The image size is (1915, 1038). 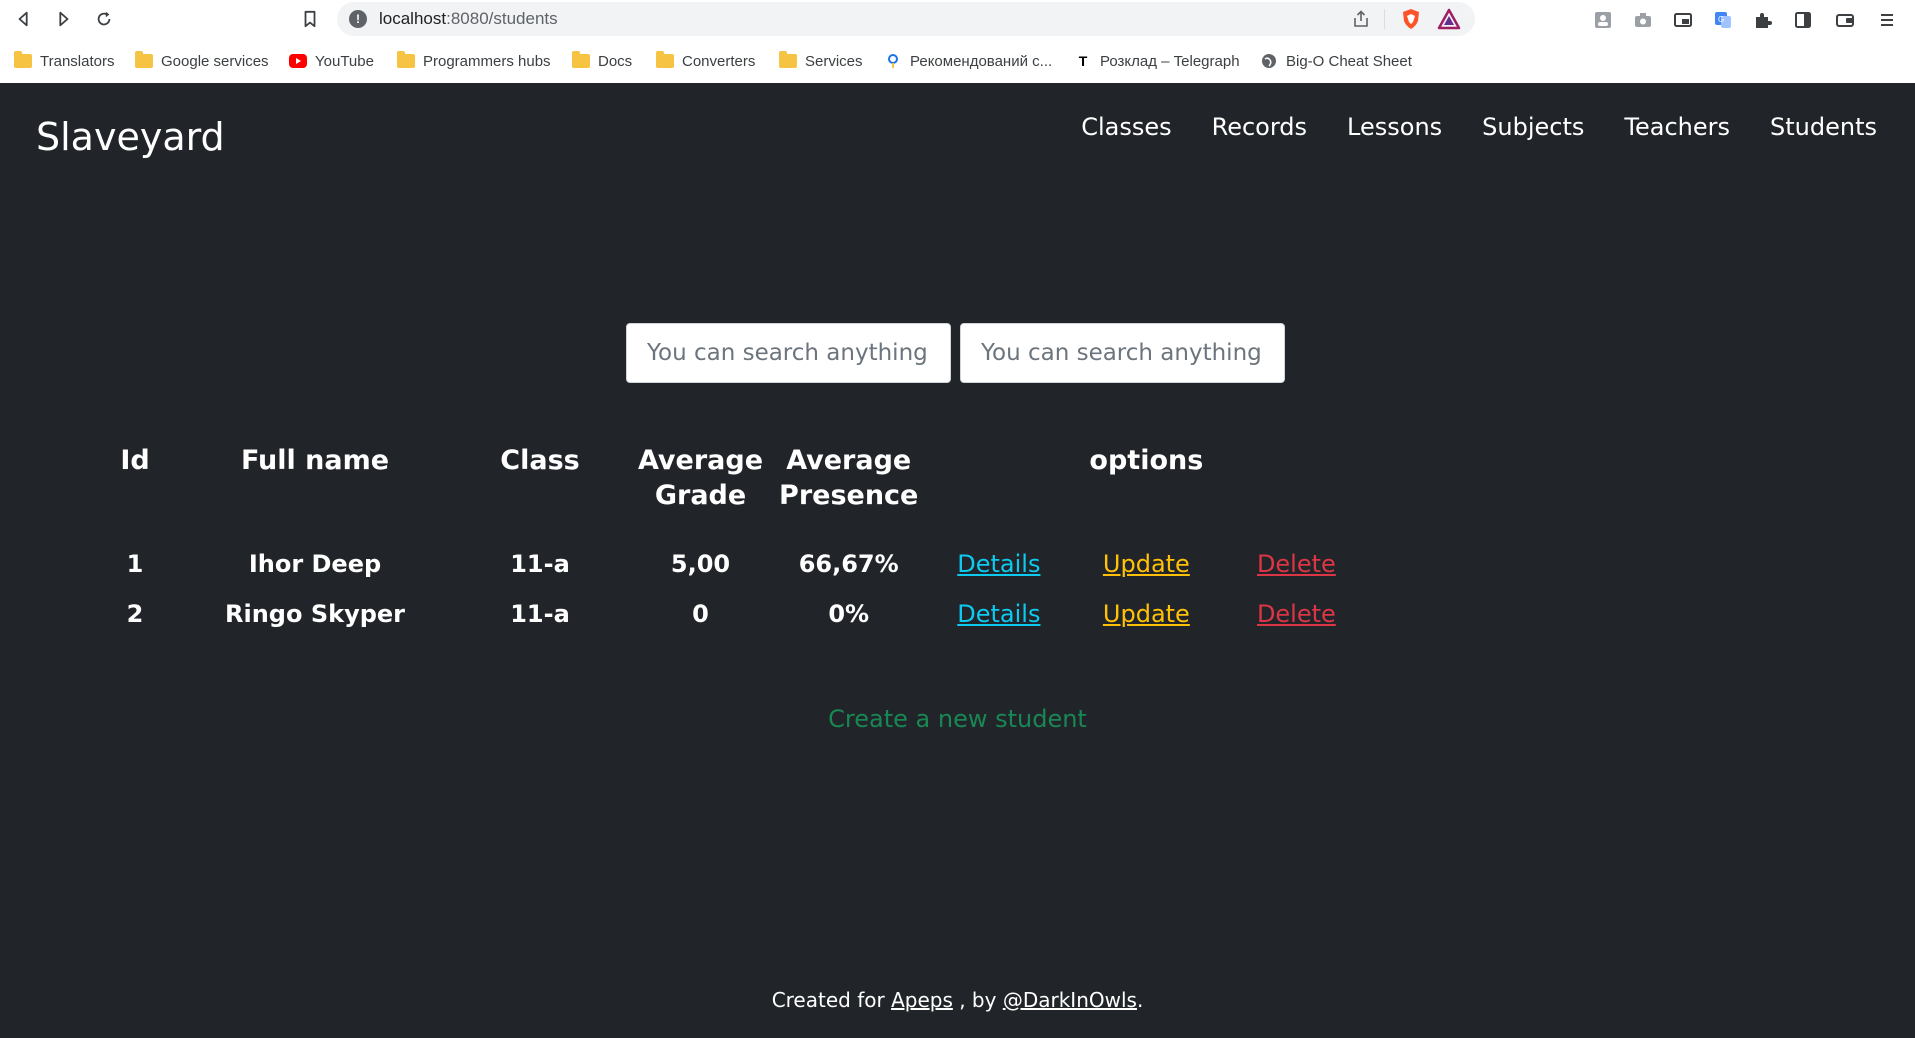 What do you see at coordinates (77, 61) in the screenshot?
I see `bookmark-label: Translators` at bounding box center [77, 61].